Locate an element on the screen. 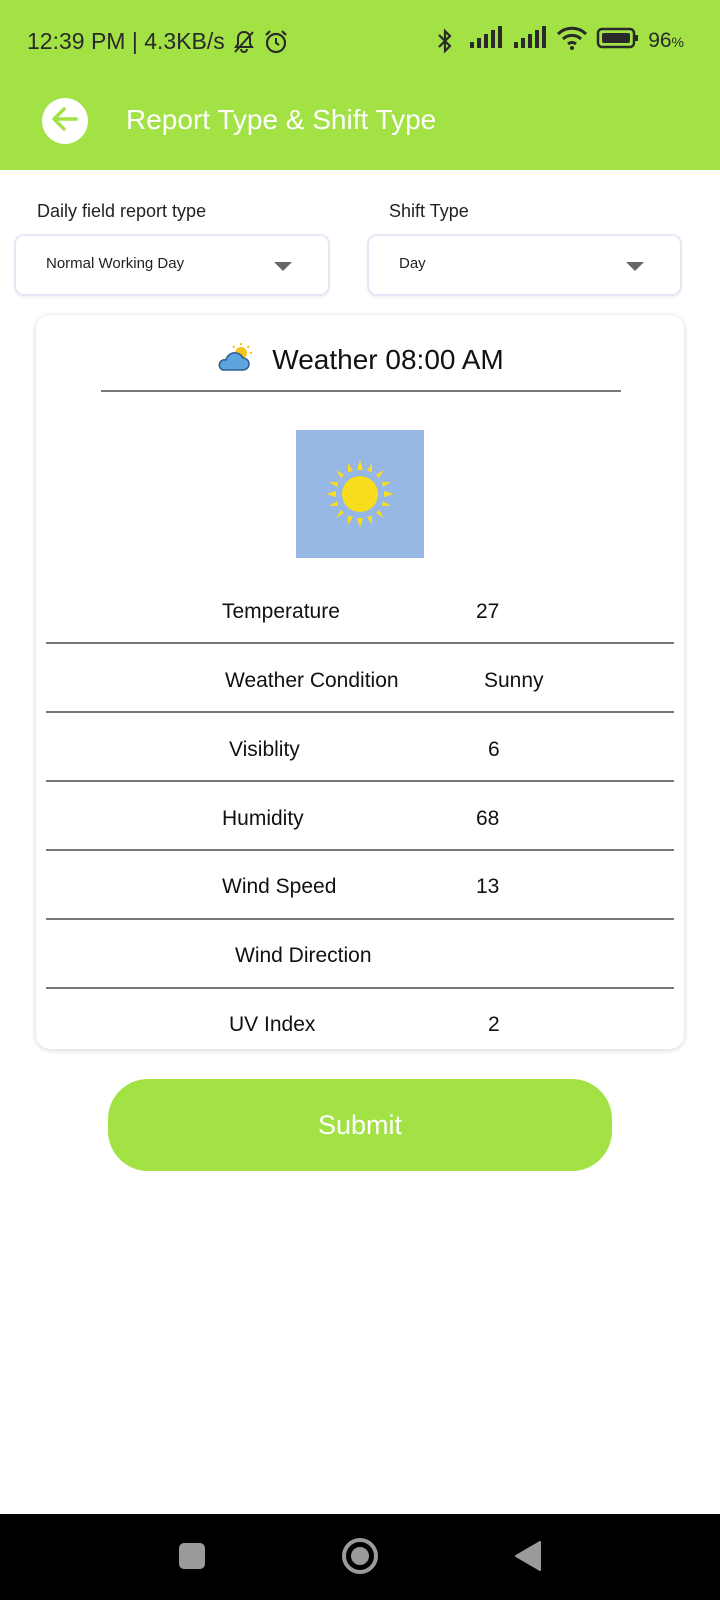  row-wind-direction: Wind Direction is located at coordinates (360, 960).